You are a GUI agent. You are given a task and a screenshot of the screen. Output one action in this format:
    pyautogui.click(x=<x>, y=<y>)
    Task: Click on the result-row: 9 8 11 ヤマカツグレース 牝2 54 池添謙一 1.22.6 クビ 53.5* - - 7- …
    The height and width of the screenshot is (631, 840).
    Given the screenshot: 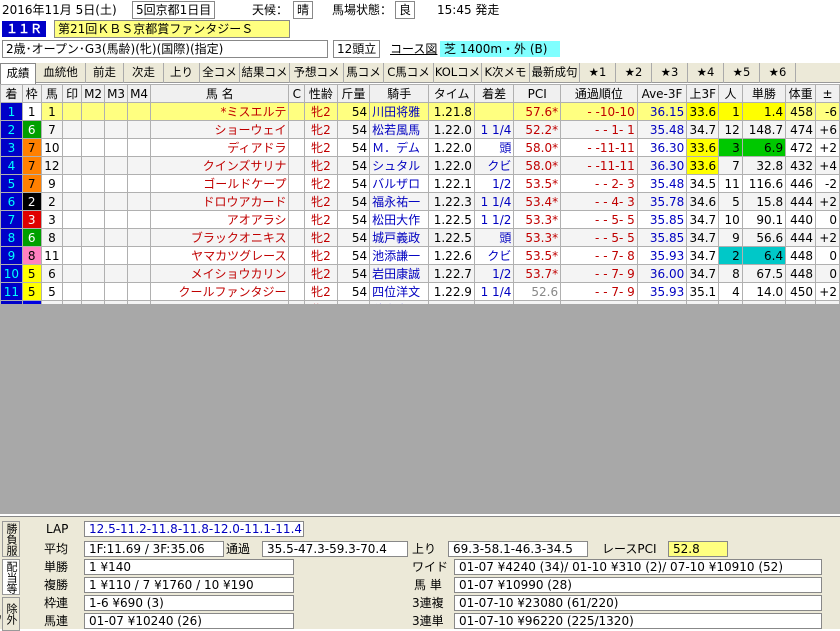 What is the action you would take?
    pyautogui.click(x=420, y=255)
    